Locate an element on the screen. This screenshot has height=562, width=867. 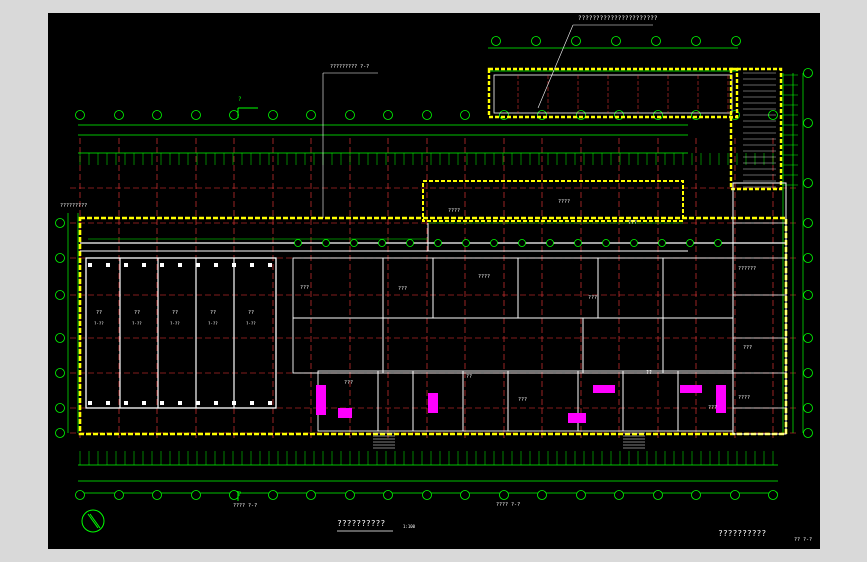
drawing-title: ?????????? is located at coordinates (361, 523).